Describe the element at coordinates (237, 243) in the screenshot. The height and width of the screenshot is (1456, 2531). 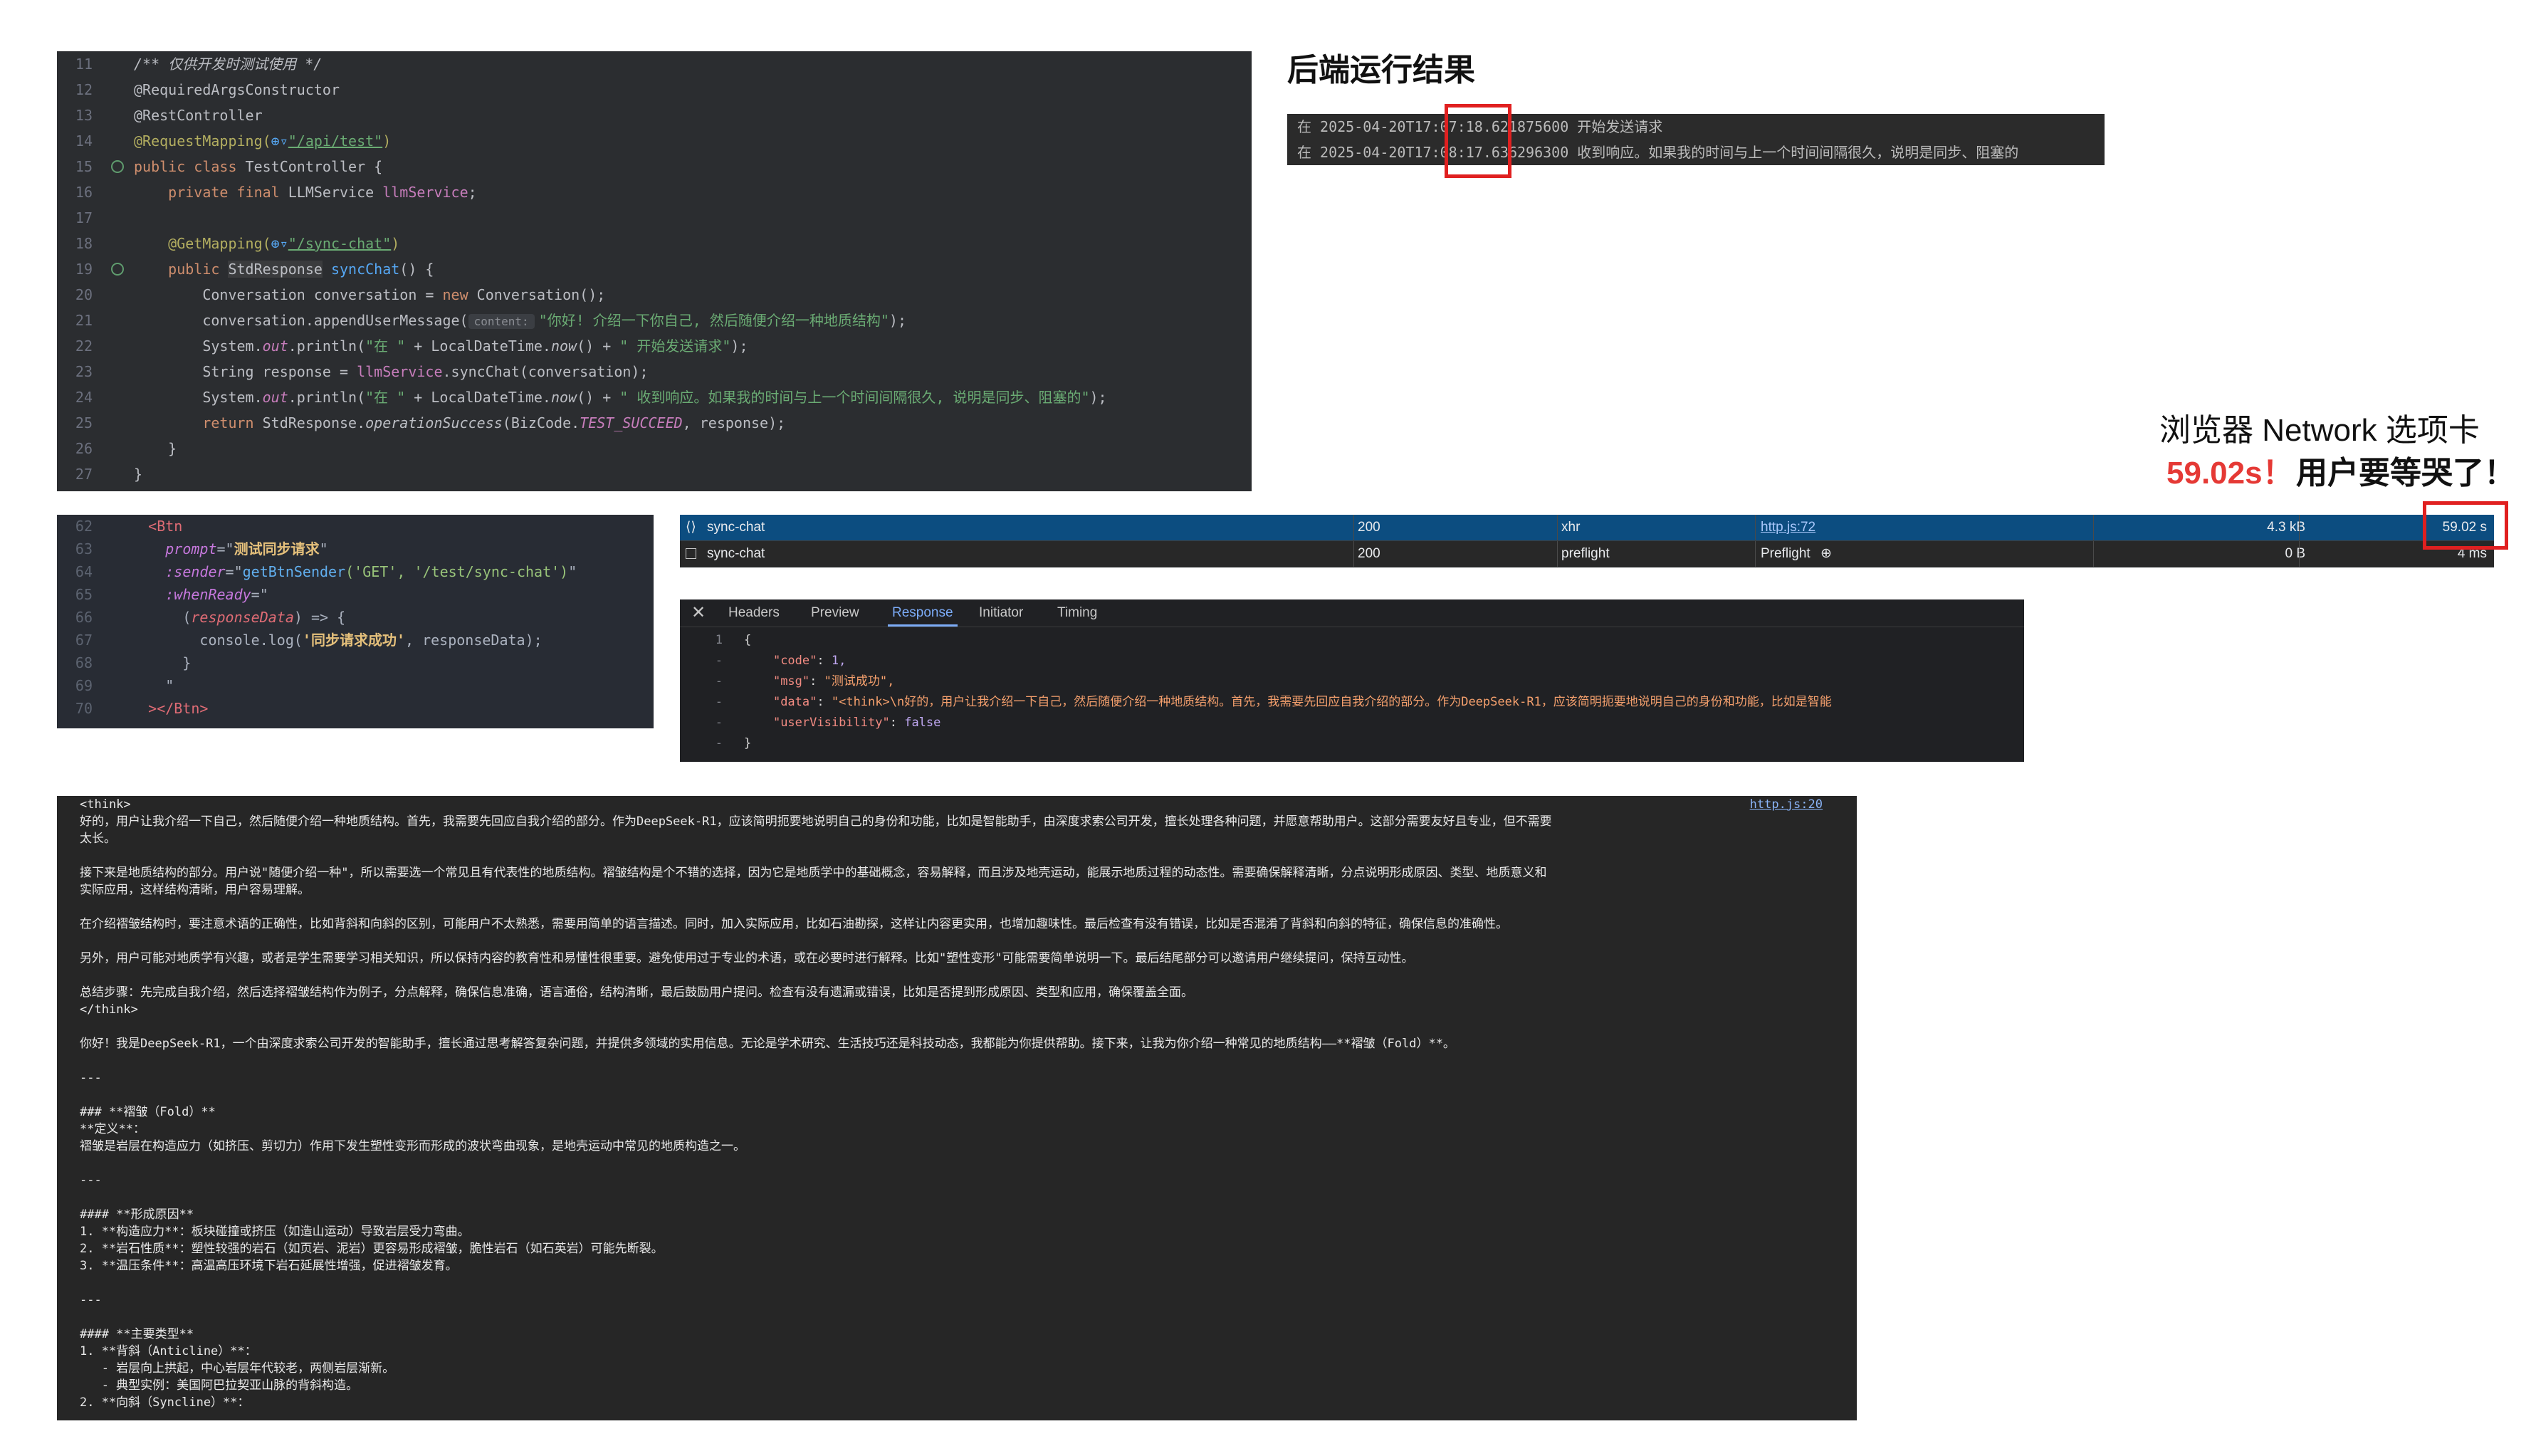
I see `code-line: 18 @GetMapping(⊕▿"/sync-chat")` at that location.